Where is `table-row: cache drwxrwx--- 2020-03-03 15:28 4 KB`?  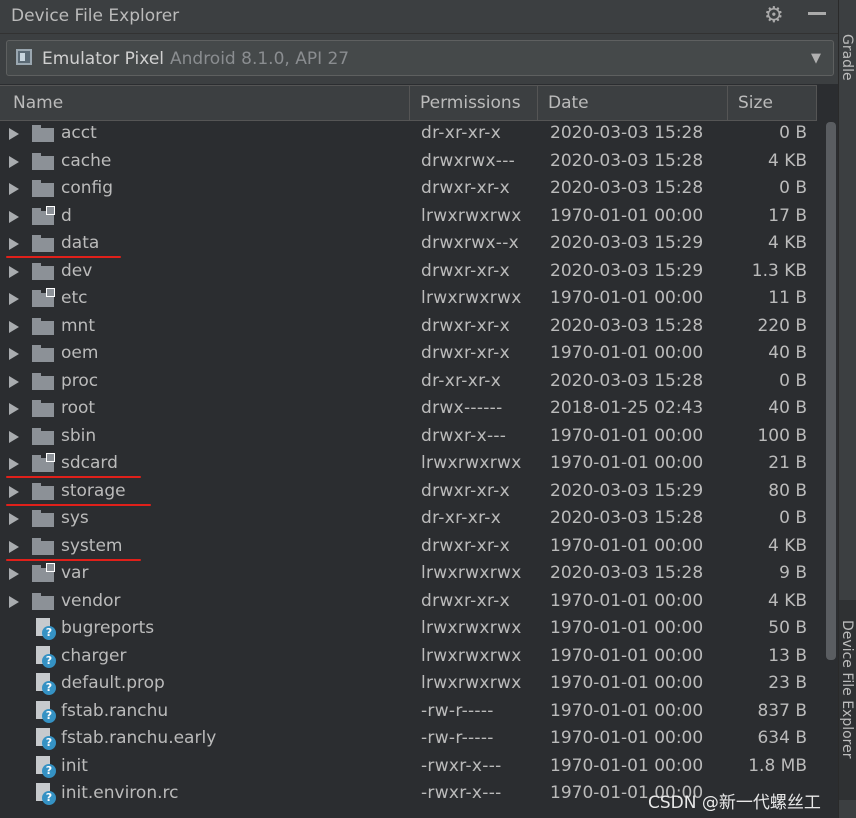
table-row: cache drwxrwx--- 2020-03-03 15:28 4 KB is located at coordinates (419, 162).